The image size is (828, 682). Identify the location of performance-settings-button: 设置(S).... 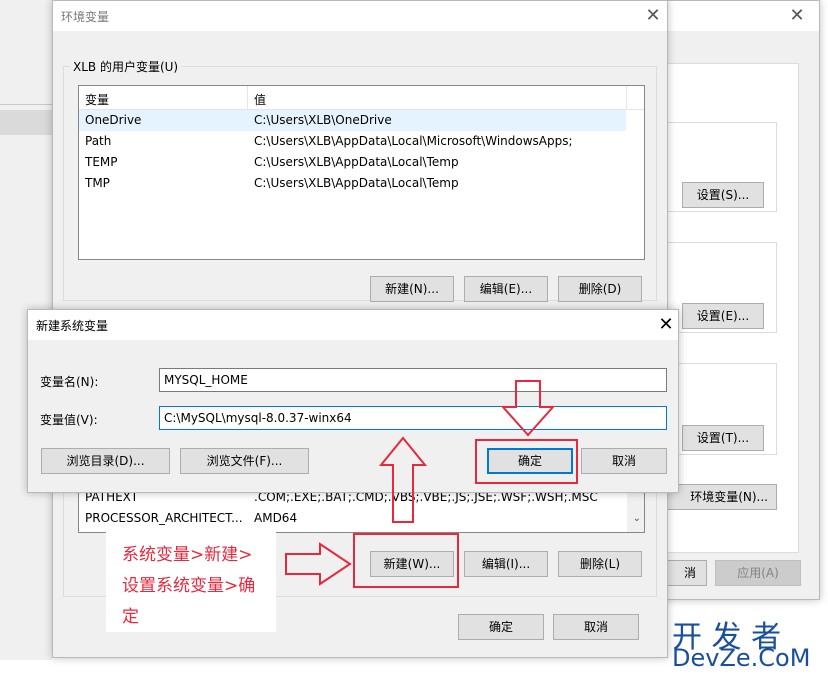
(723, 195).